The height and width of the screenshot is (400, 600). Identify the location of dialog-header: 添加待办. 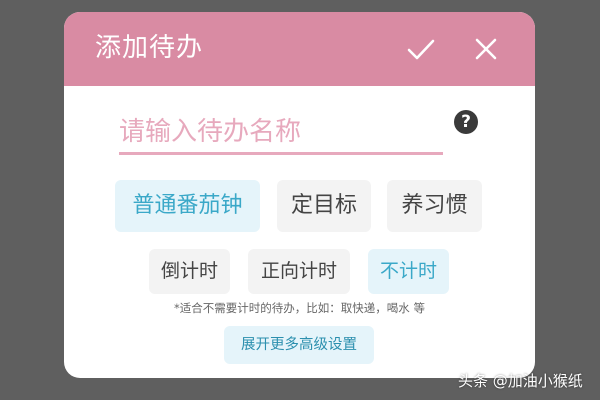
(299, 49).